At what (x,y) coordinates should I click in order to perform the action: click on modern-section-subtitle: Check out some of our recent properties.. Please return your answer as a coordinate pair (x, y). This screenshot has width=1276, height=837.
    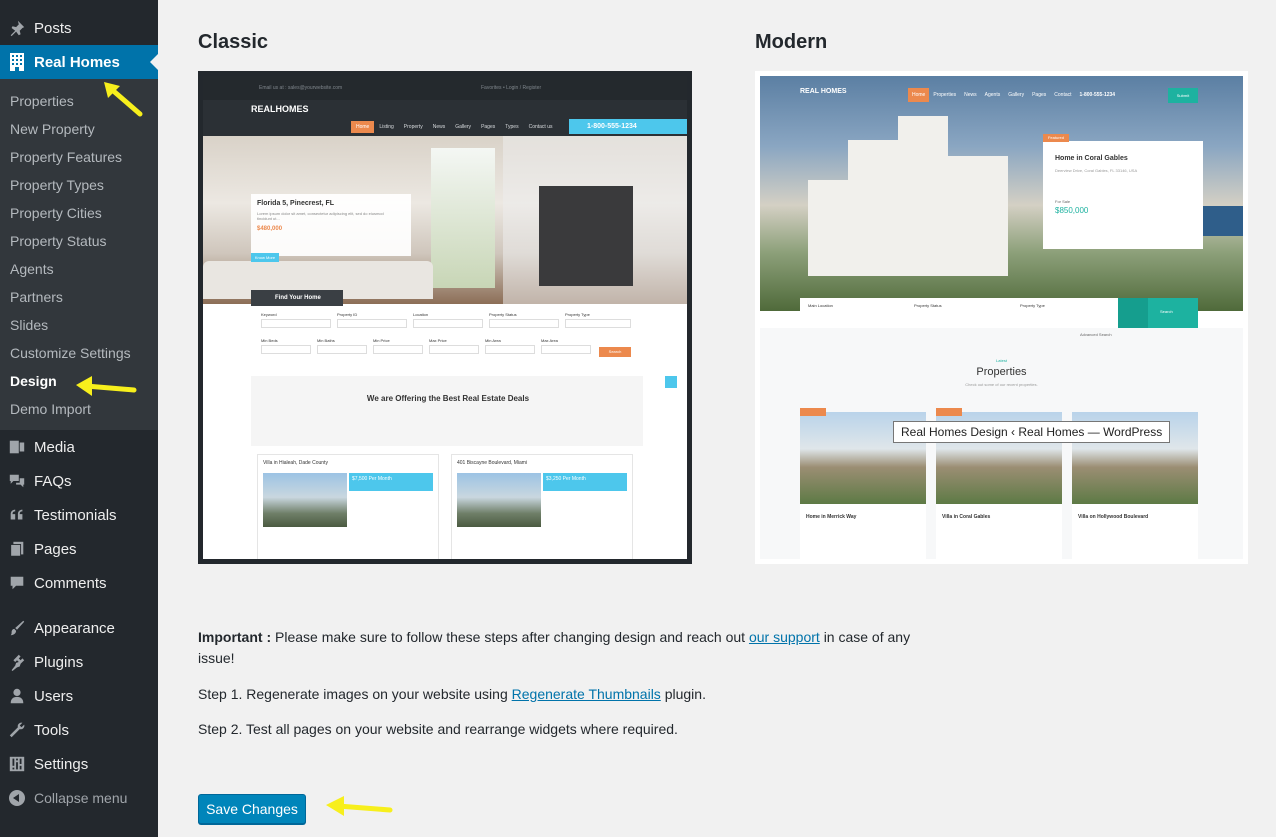
    Looking at the image, I should click on (1001, 384).